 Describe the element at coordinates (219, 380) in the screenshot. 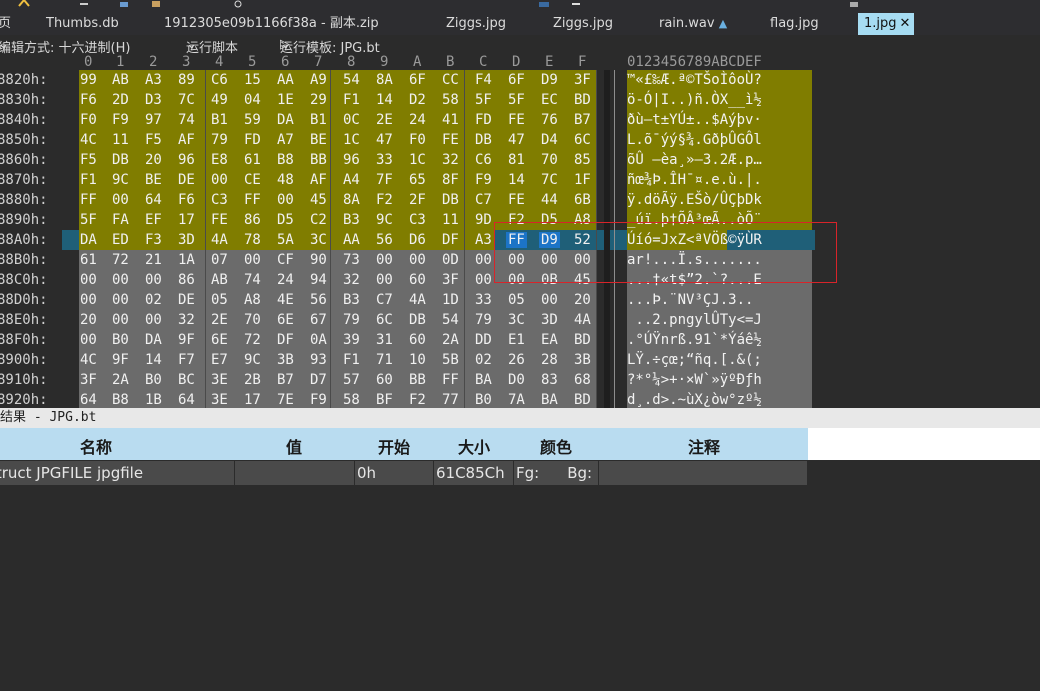

I see `hex-byte: 3E` at that location.